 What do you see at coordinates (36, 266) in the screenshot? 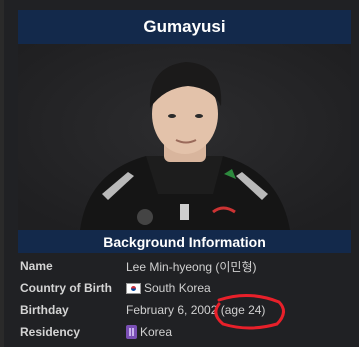
I see `name-label: Name` at bounding box center [36, 266].